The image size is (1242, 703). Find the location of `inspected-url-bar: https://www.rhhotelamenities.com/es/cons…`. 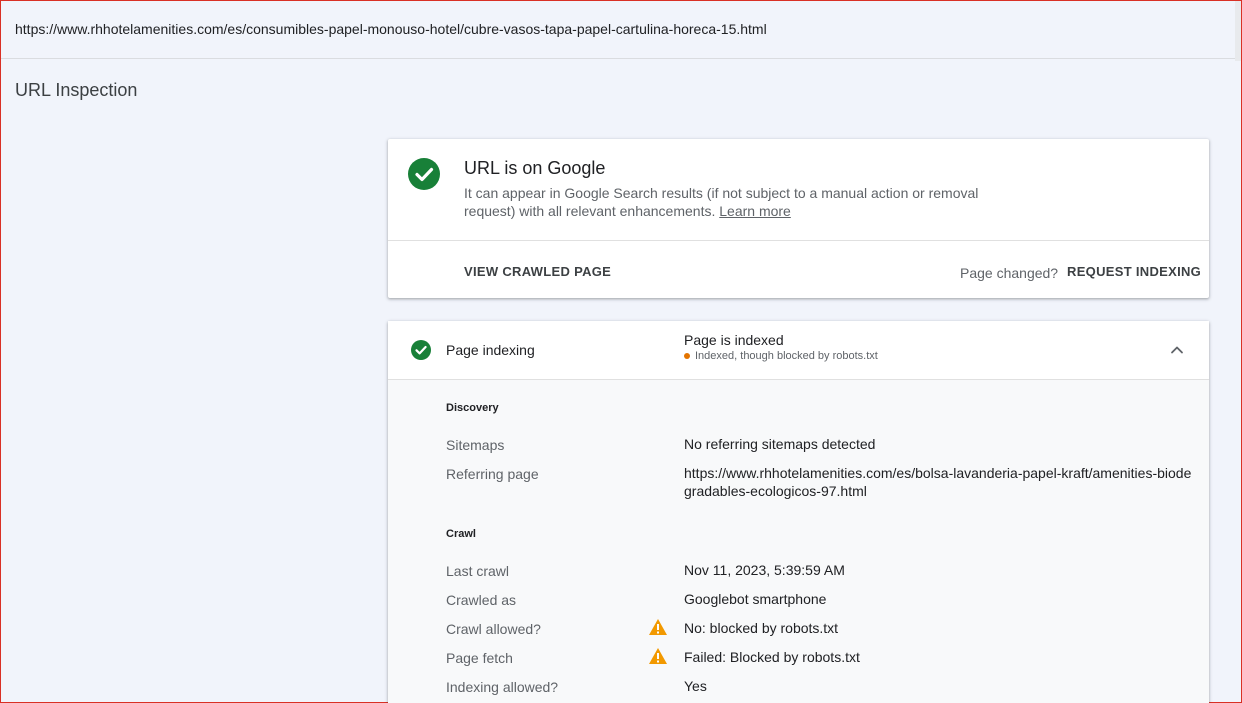

inspected-url-bar: https://www.rhhotelamenities.com/es/cons… is located at coordinates (621, 30).